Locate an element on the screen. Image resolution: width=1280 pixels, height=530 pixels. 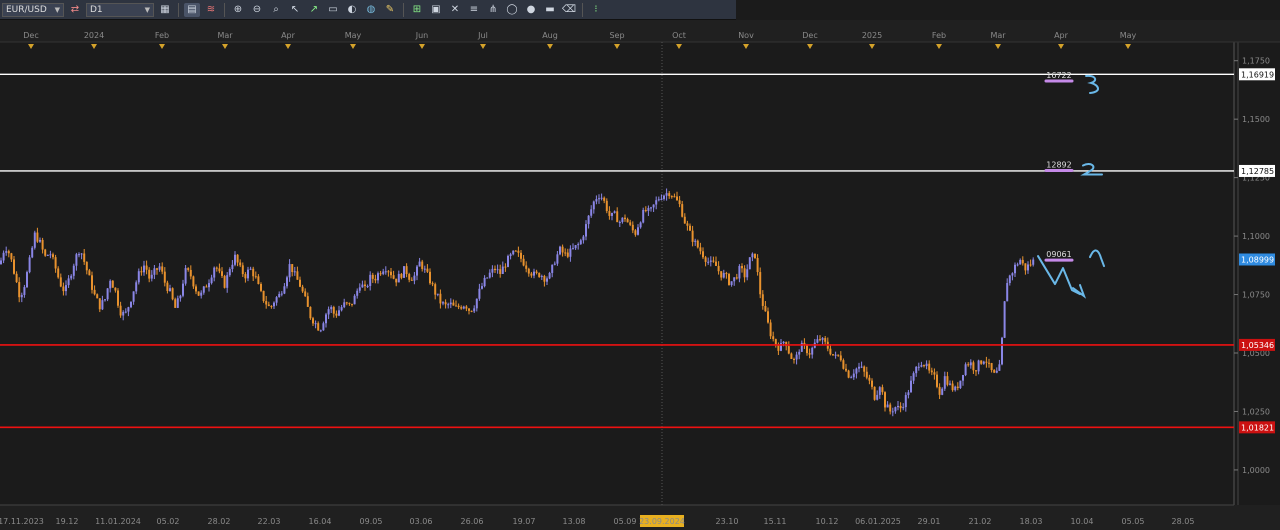
toolbar-separator is located at coordinates (582, 9).